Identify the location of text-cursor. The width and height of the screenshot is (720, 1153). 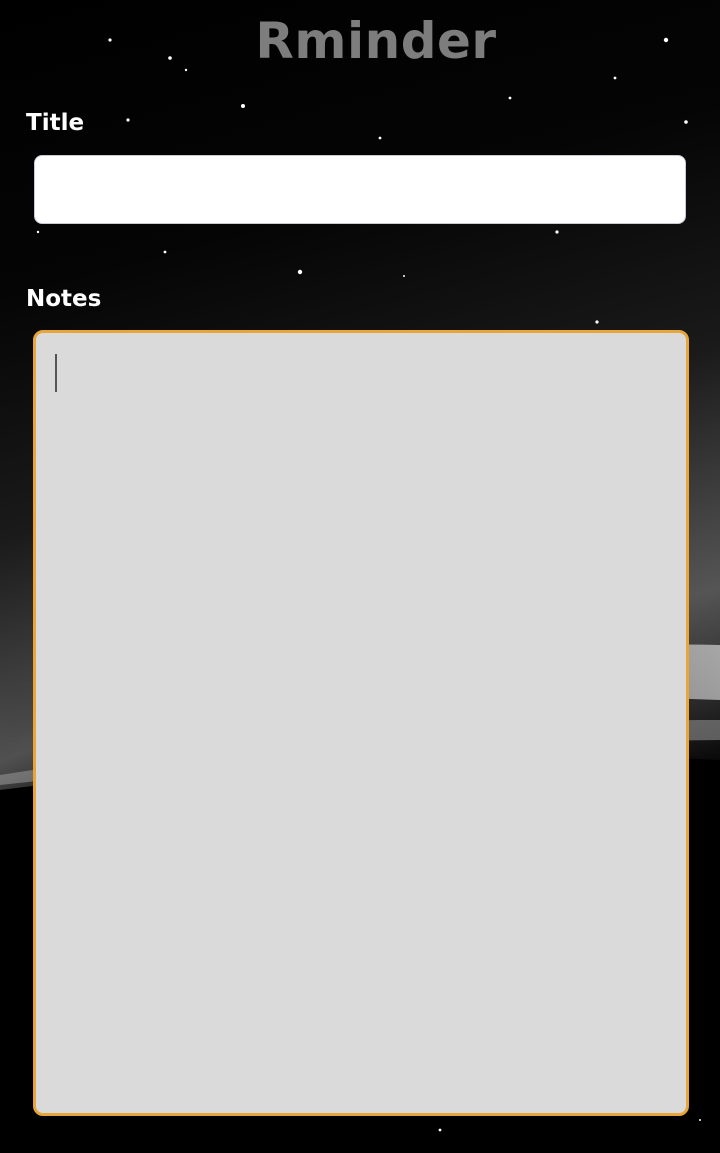
(56, 373).